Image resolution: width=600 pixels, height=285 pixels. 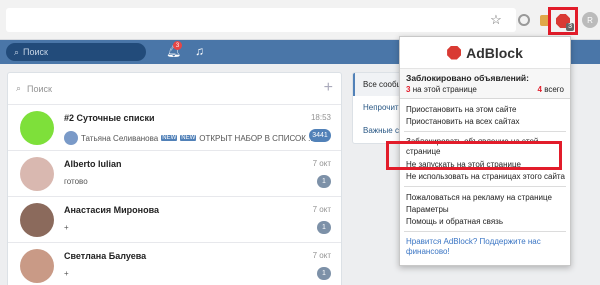 What do you see at coordinates (485, 197) in the screenshot?
I see `report-ad-item: Пожаловаться на рекламу на странице` at bounding box center [485, 197].